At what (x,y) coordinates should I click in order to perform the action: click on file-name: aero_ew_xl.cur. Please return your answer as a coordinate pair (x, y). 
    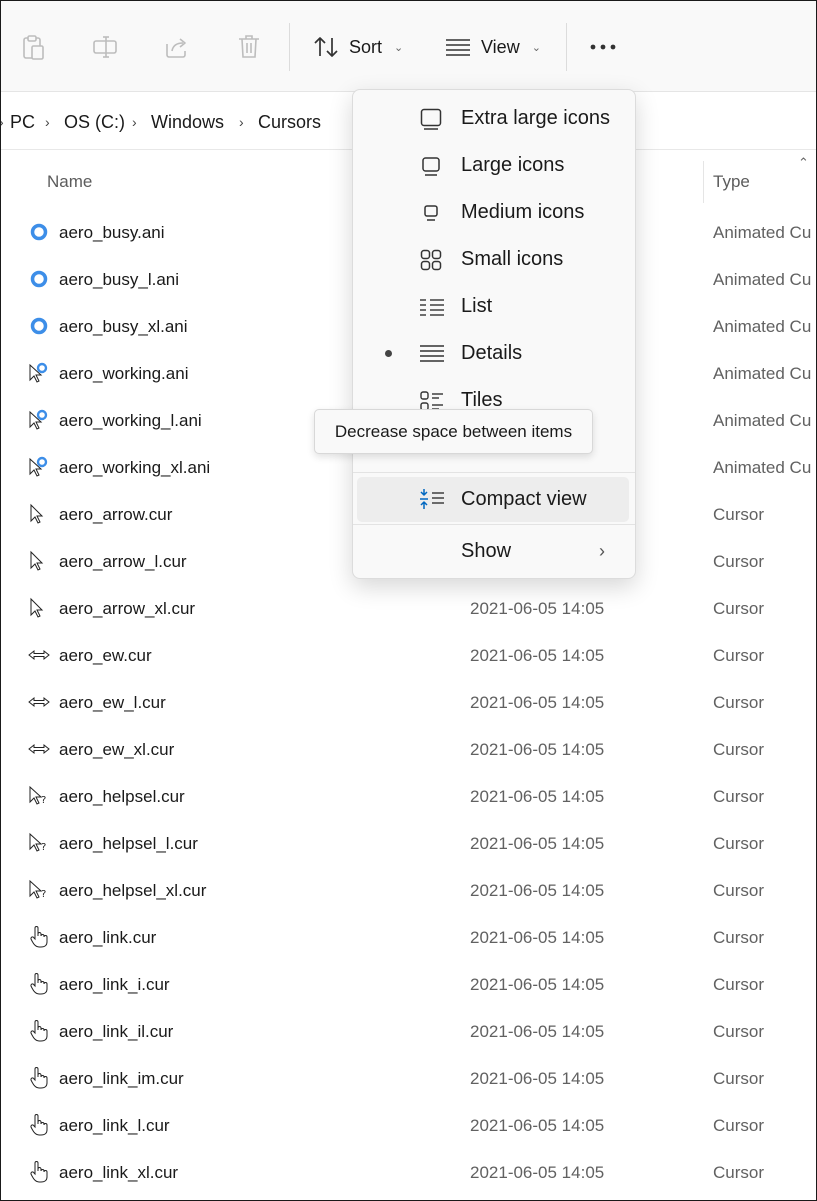
    Looking at the image, I should click on (117, 749).